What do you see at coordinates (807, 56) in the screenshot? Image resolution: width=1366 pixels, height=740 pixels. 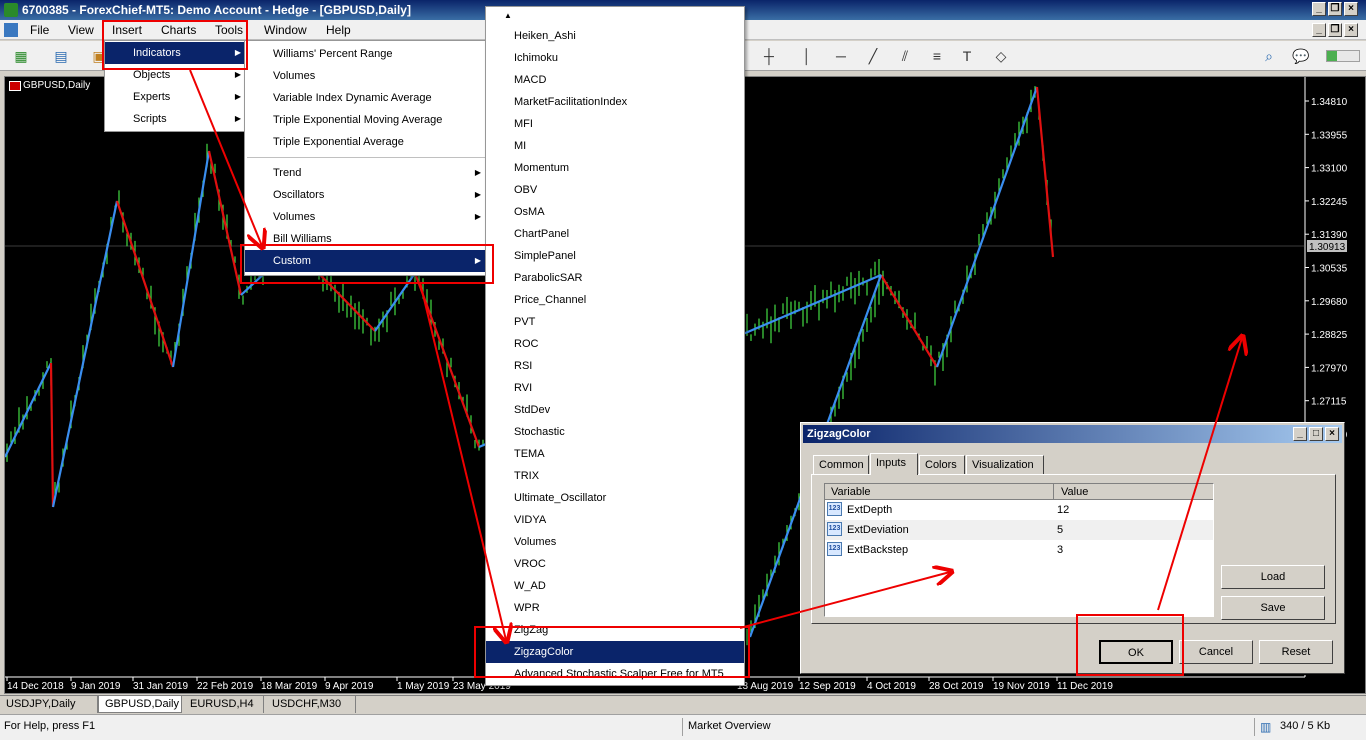 I see `vertical-line-icon: │` at bounding box center [807, 56].